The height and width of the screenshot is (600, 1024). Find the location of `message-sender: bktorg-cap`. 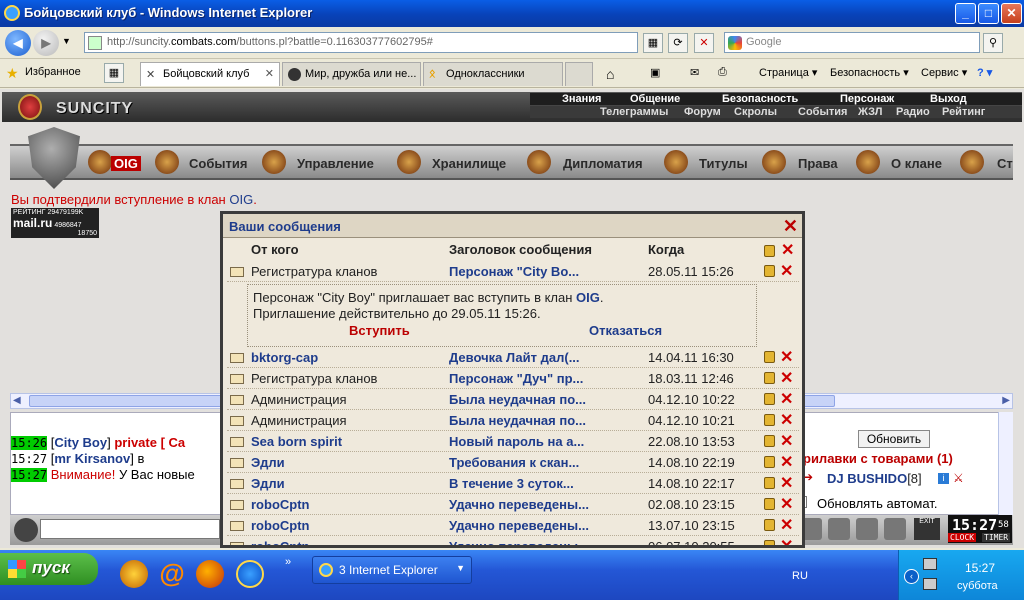

message-sender: bktorg-cap is located at coordinates (284, 357).